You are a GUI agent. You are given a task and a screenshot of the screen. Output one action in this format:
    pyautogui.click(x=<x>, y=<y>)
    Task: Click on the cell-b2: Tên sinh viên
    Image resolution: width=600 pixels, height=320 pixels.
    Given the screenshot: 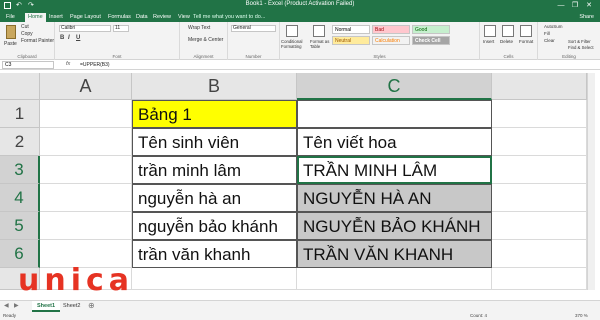 What is the action you would take?
    pyautogui.click(x=214, y=142)
    